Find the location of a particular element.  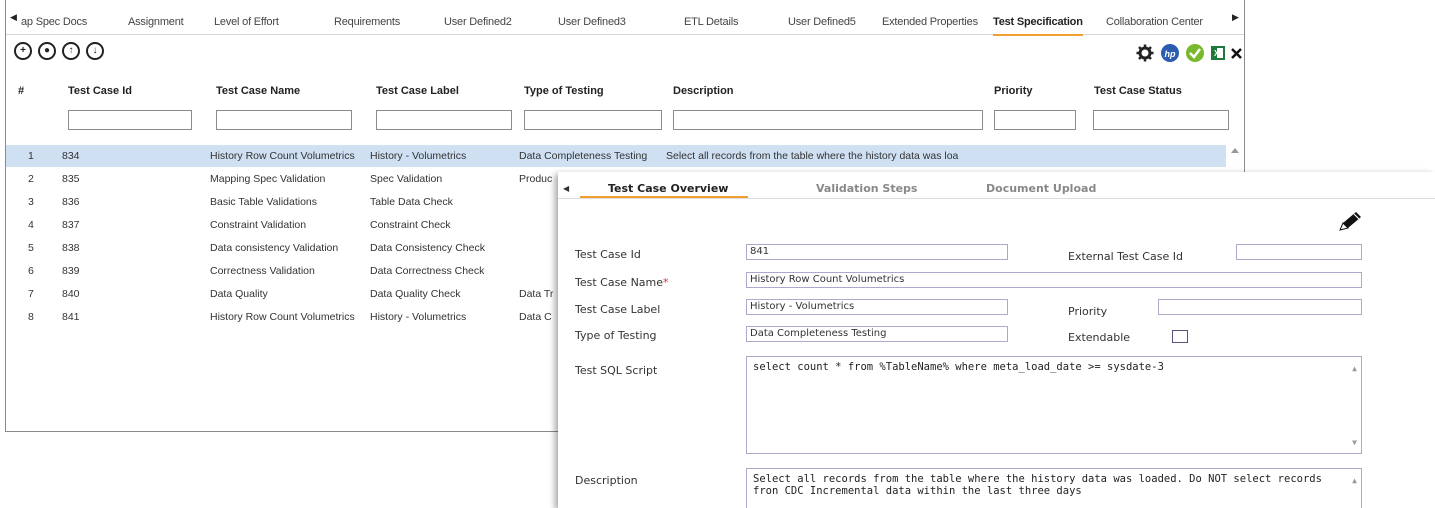

row-test-case-id: 839 is located at coordinates (71, 271).